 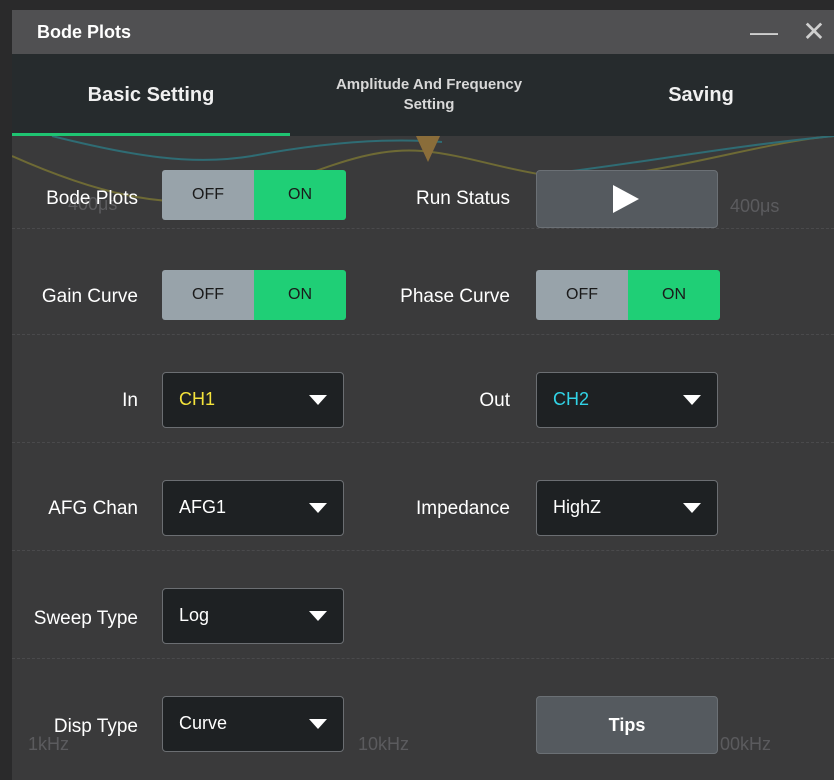 I want to click on out-channel-select: CH2, so click(x=627, y=400).